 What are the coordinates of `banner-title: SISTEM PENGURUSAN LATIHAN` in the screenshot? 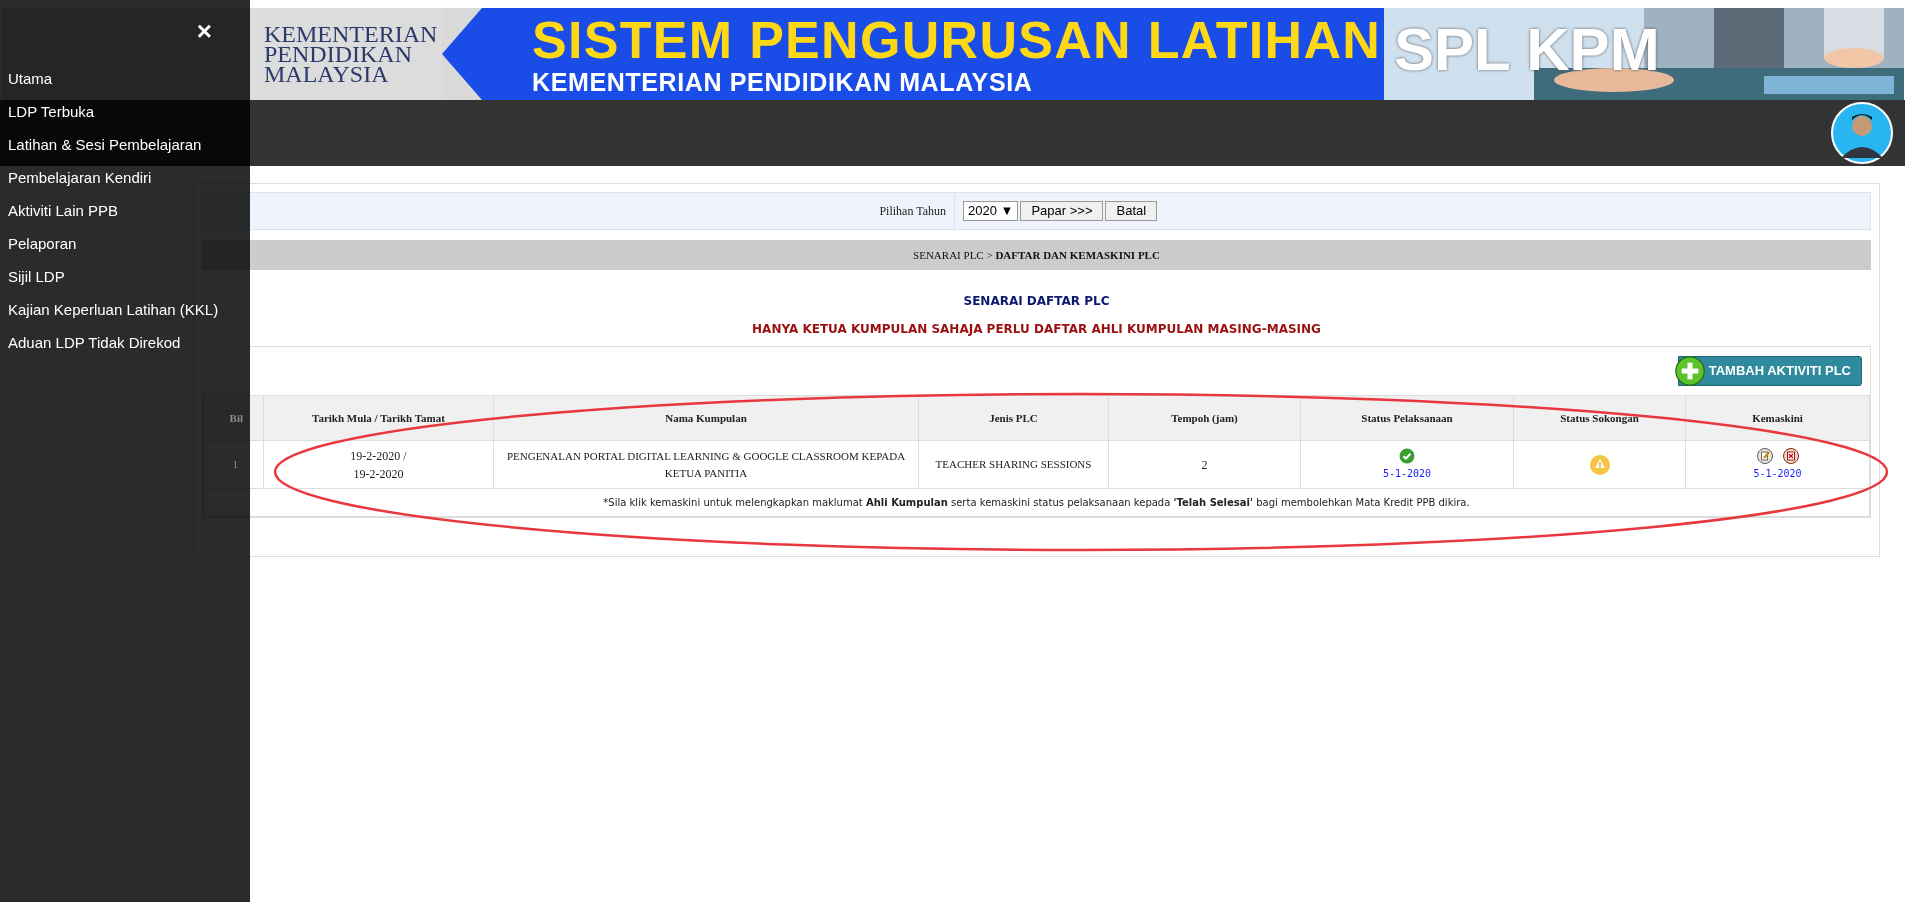 It's located at (957, 40).